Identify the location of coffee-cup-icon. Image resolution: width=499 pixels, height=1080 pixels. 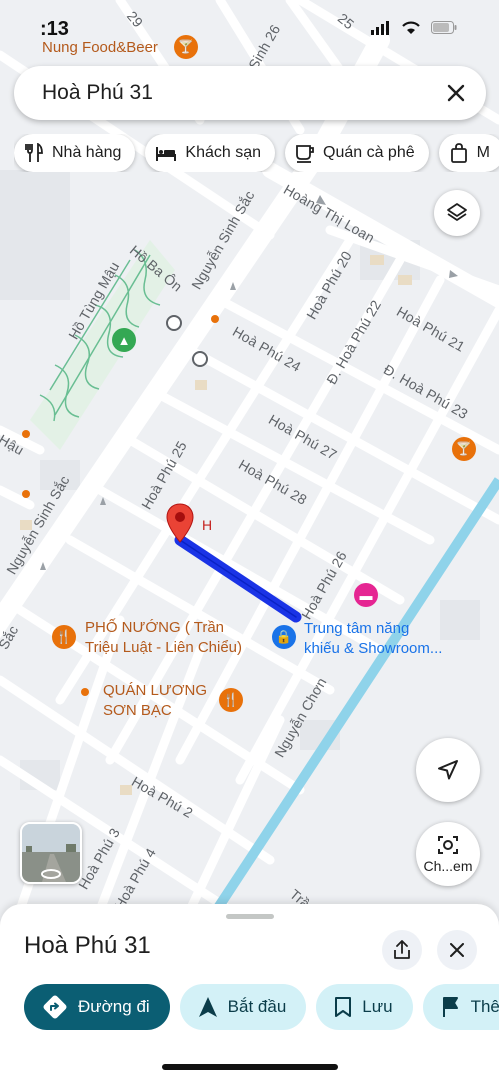
(305, 154).